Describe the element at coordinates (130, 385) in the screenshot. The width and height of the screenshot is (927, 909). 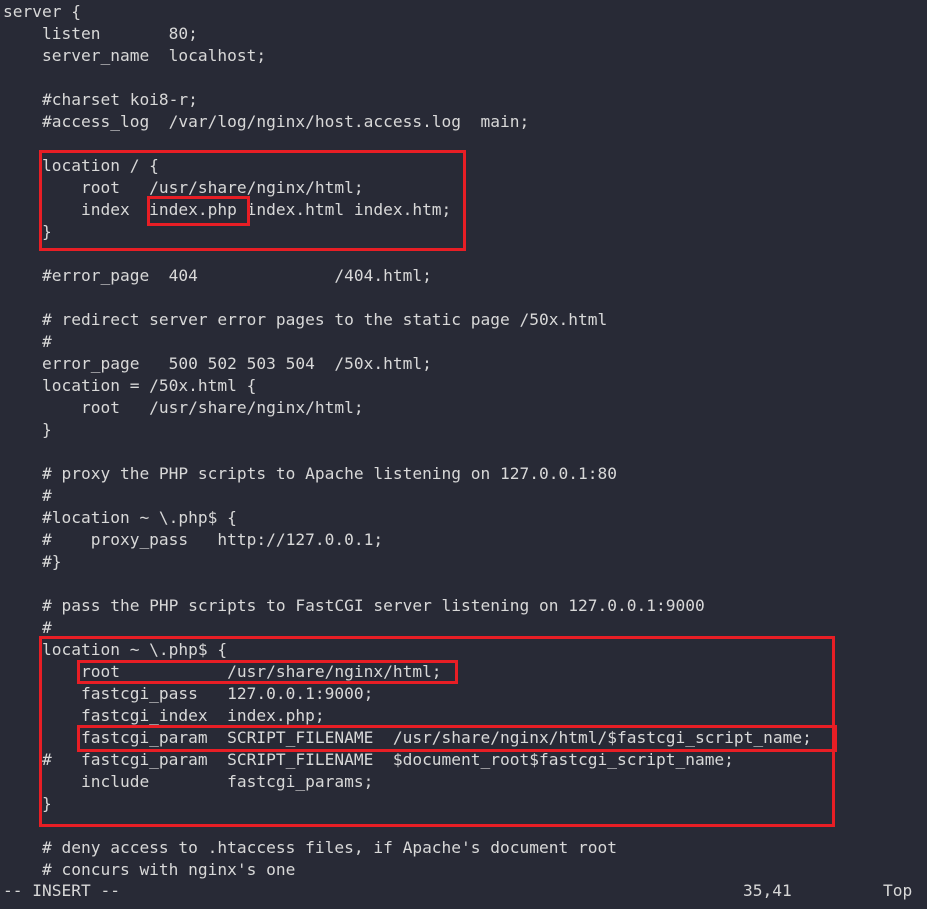
I see `code-line: location = /50x.html {` at that location.